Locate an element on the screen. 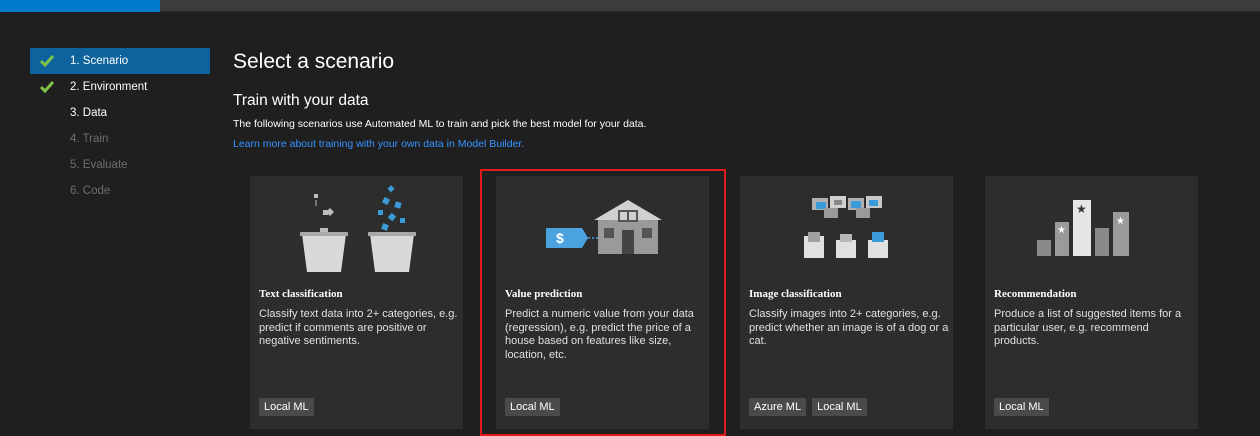 The height and width of the screenshot is (436, 1260). section-title: Train with your data is located at coordinates (301, 100).